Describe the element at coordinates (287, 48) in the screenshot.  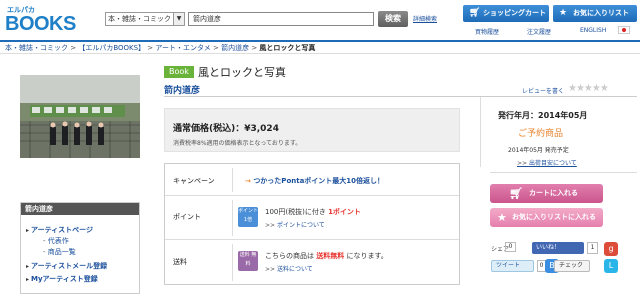
I see `breadcrumb-current: 風とロックと写真` at that location.